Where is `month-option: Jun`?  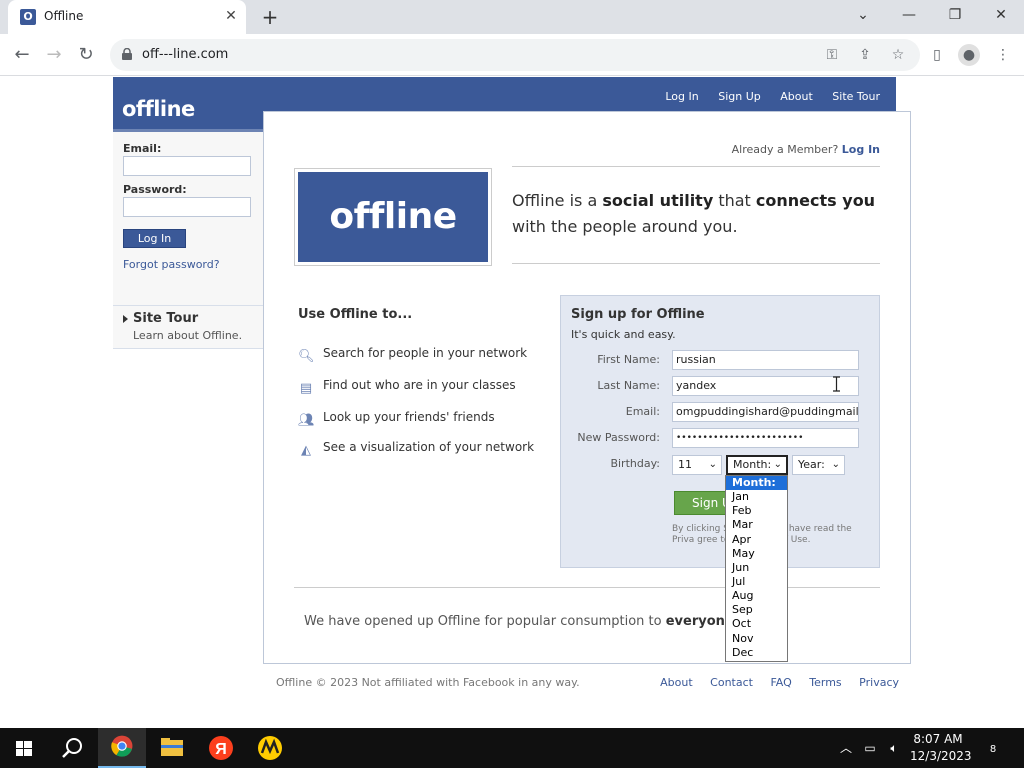
month-option: Jun is located at coordinates (756, 568).